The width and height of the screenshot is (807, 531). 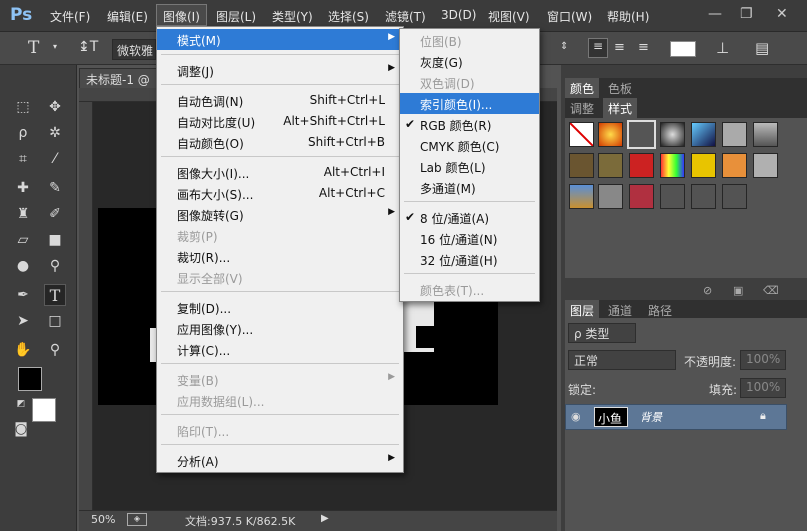 What do you see at coordinates (127, 16) in the screenshot?
I see `menu-edit: 编辑(E)` at bounding box center [127, 16].